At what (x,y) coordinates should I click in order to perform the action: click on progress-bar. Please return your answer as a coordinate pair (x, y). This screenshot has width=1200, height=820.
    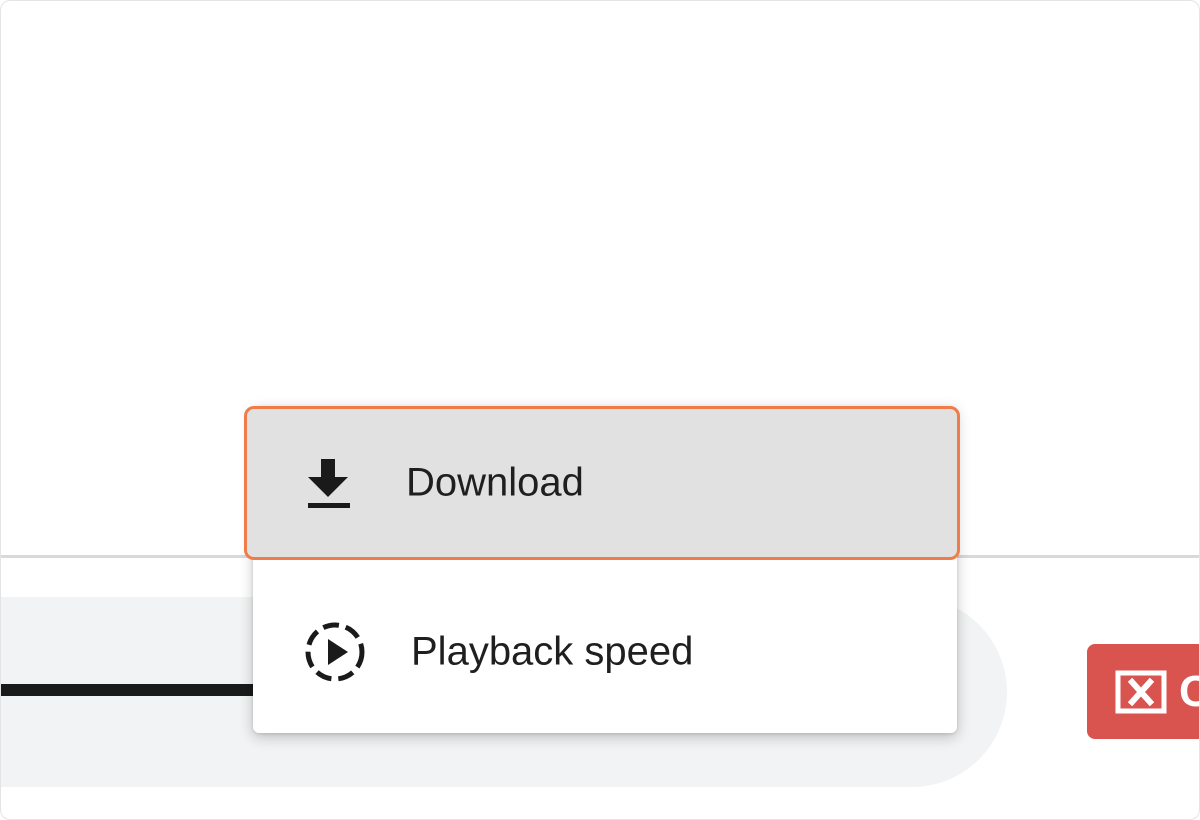
    Looking at the image, I should click on (130, 690).